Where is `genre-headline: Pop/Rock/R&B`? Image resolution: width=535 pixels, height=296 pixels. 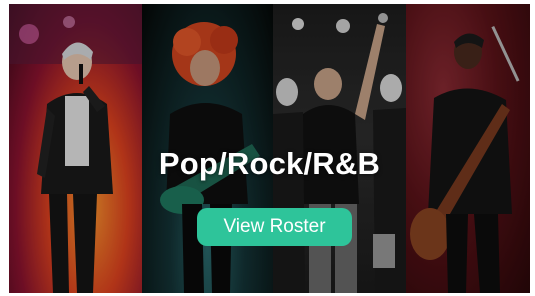
genre-headline: Pop/Rock/R&B is located at coordinates (269, 163).